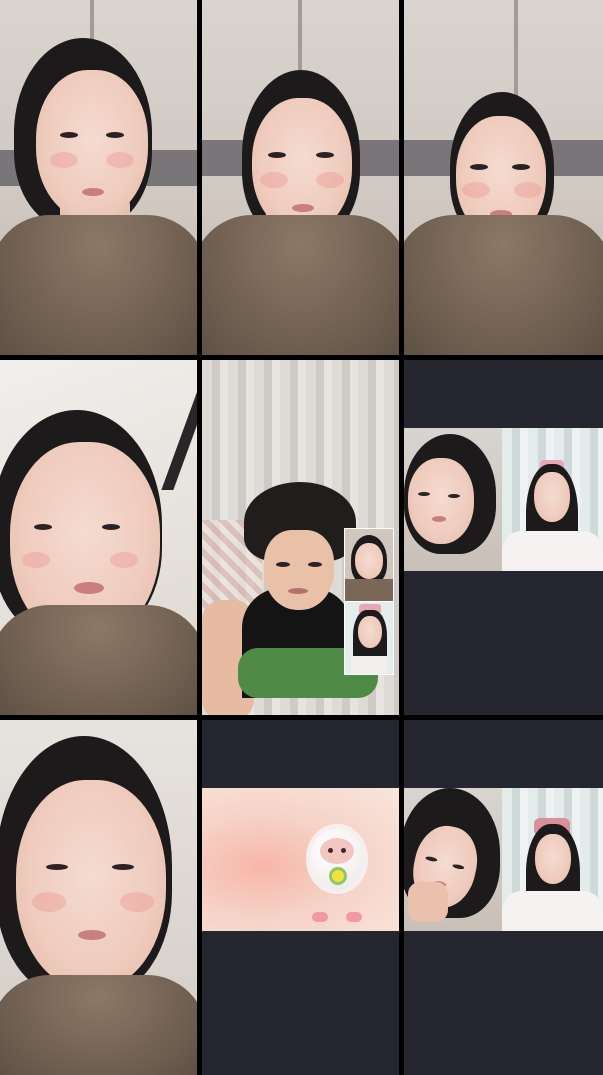  I want to click on hand, so click(428, 902).